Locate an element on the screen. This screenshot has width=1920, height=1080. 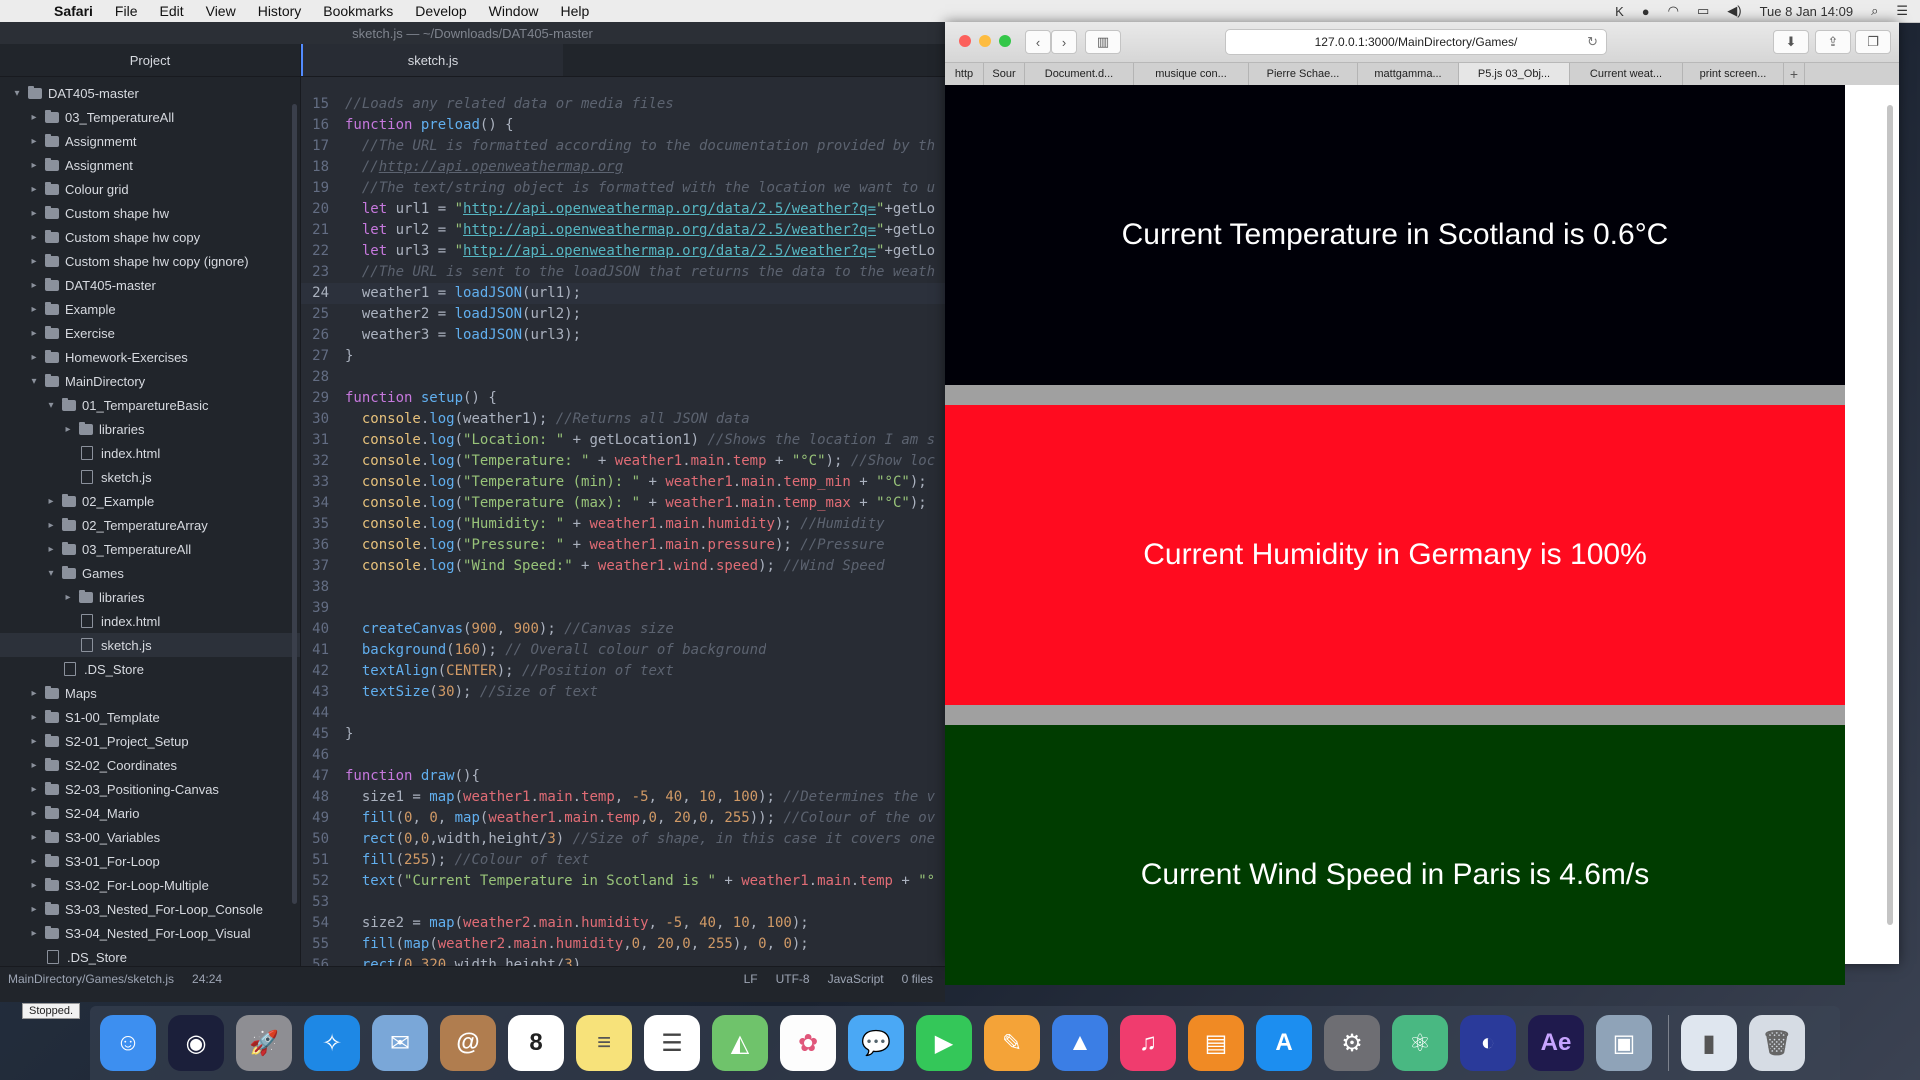
page-scrollbar is located at coordinates (1890, 515).